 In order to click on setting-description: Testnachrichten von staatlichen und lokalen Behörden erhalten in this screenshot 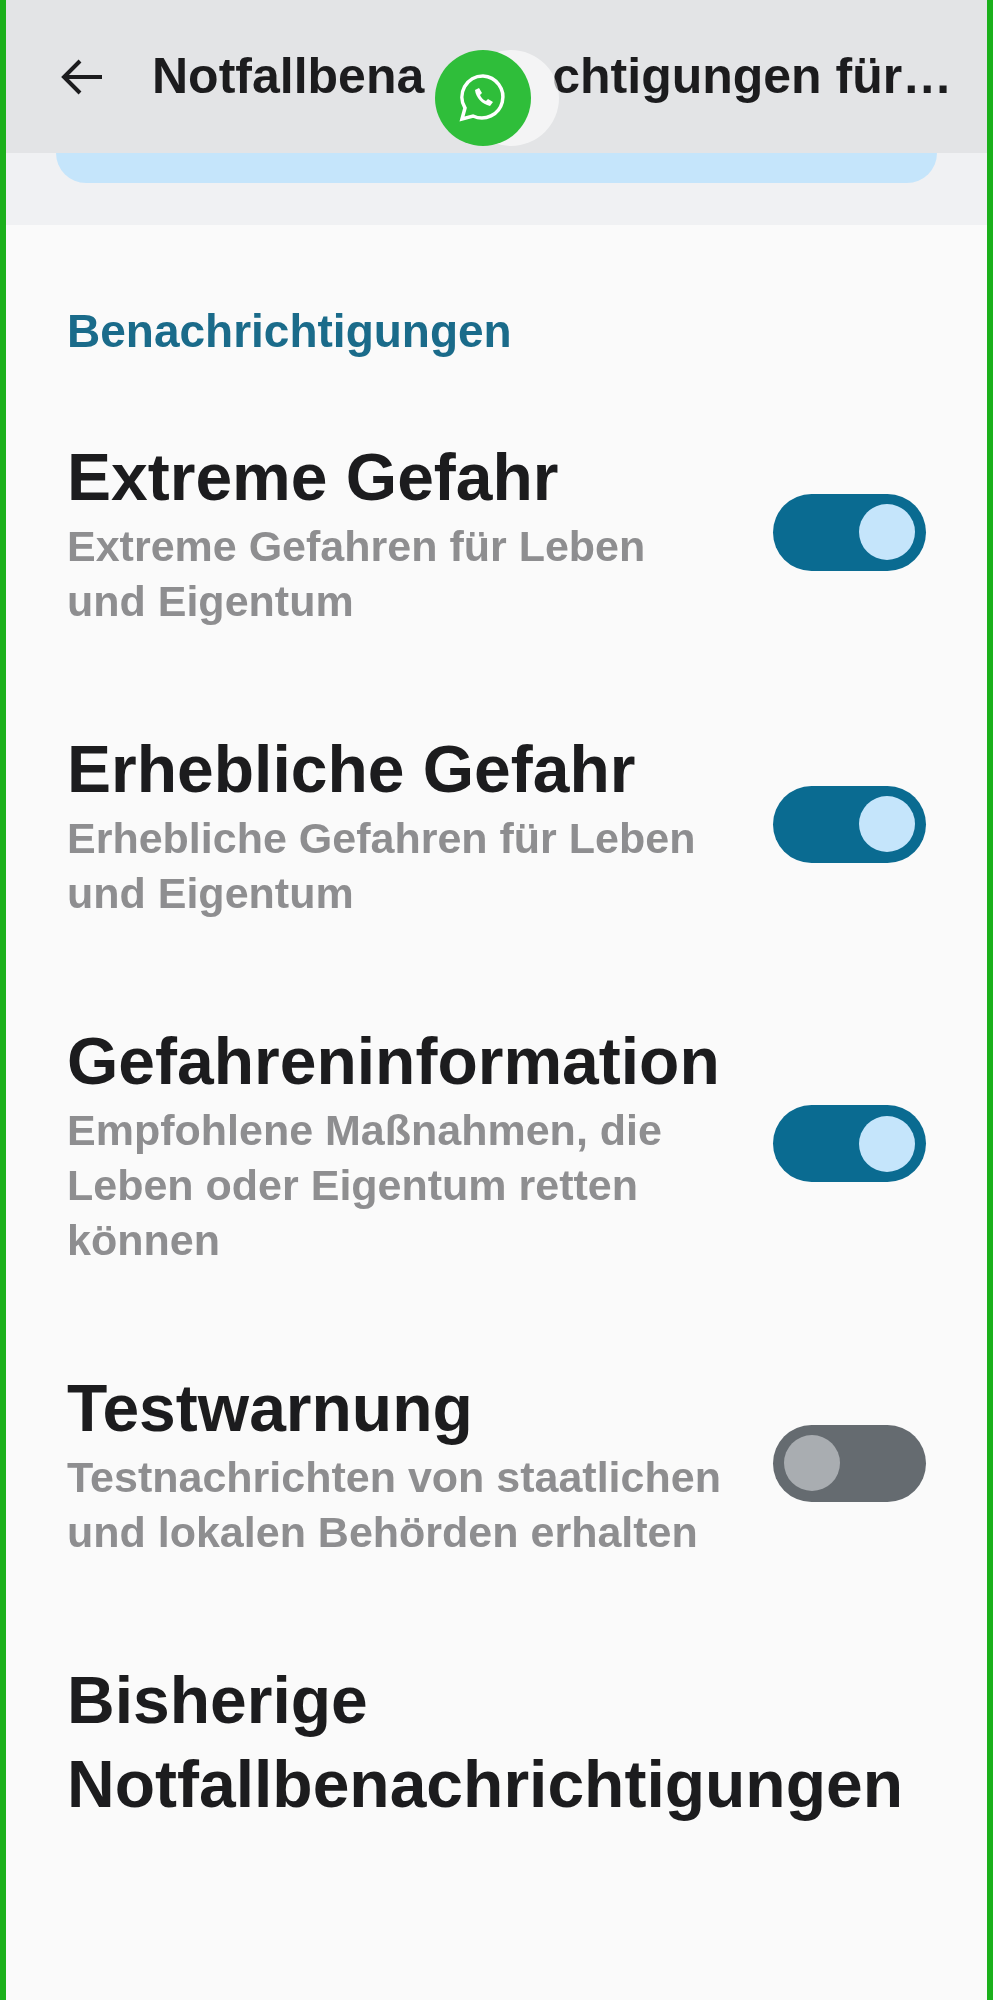, I will do `click(394, 1505)`.